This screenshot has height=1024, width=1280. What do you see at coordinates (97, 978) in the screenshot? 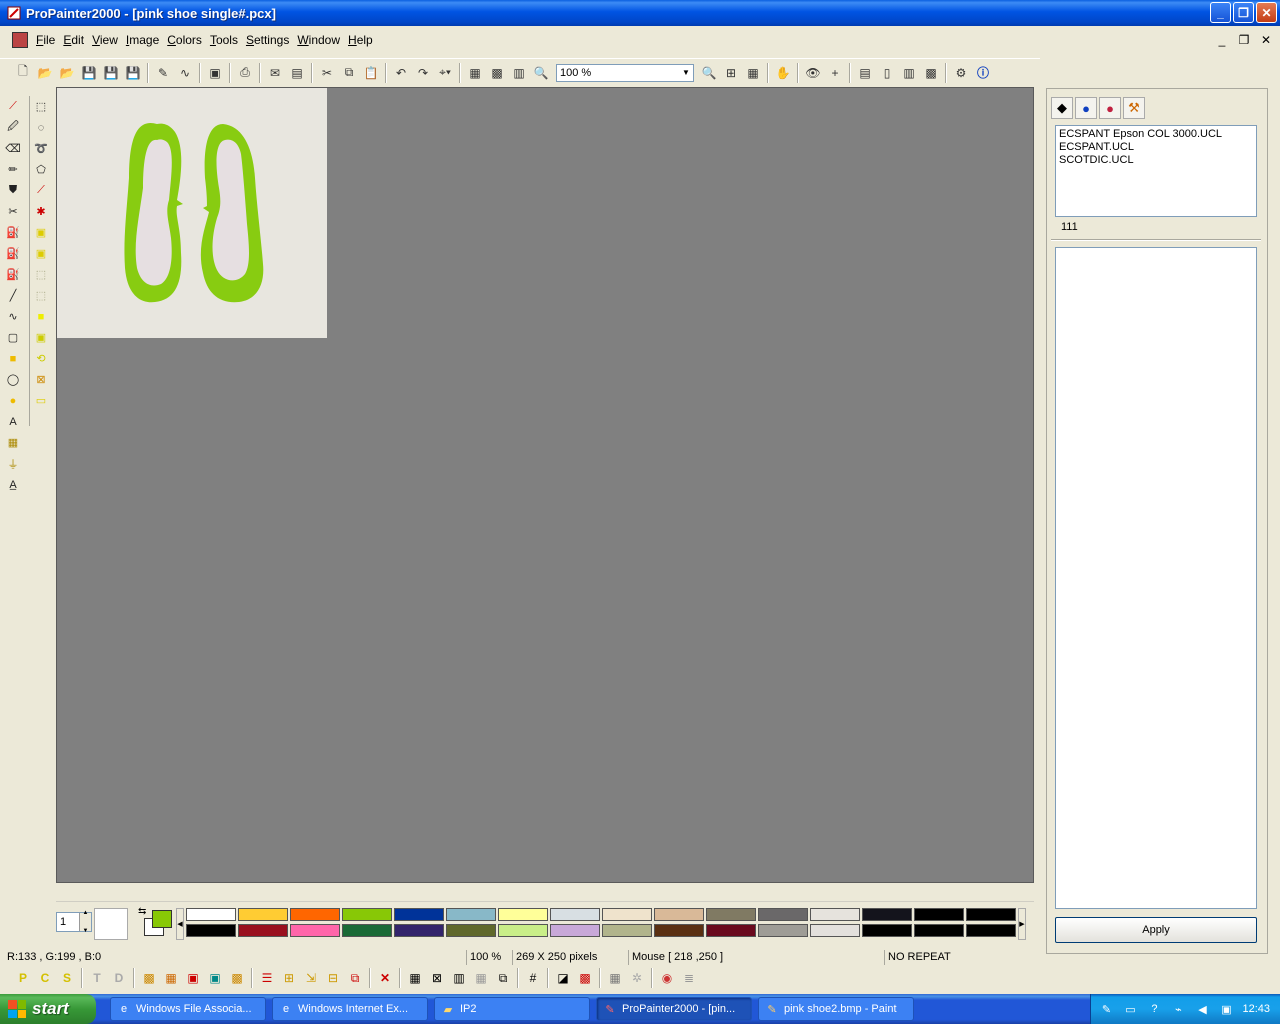
I see `t-mode-icon: T` at bounding box center [97, 978].